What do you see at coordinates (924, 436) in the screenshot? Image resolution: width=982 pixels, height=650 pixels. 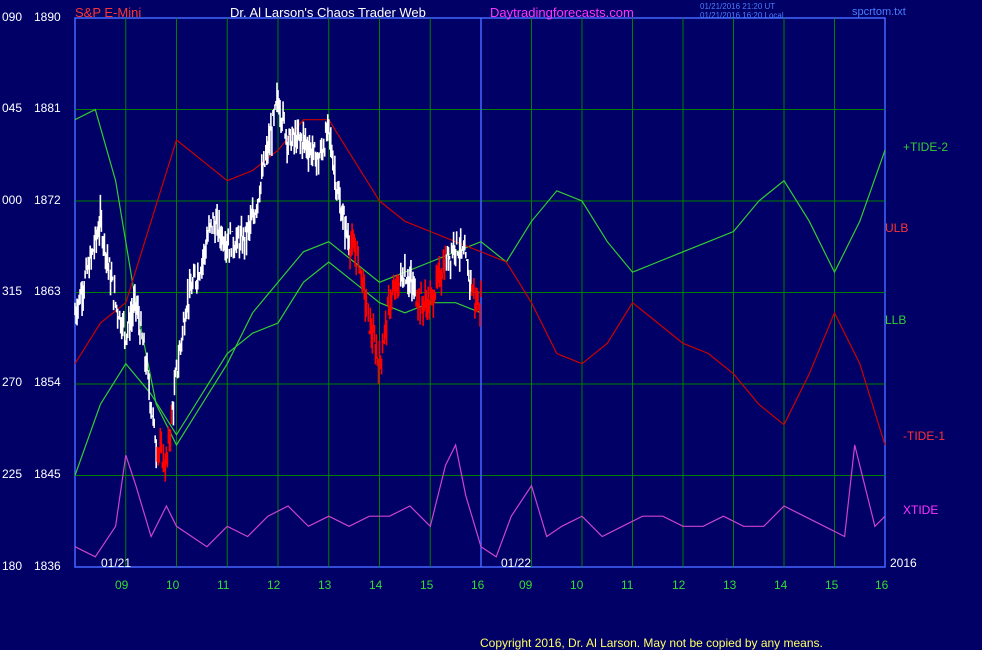 I see `legend-tide1: -TIDE-1` at bounding box center [924, 436].